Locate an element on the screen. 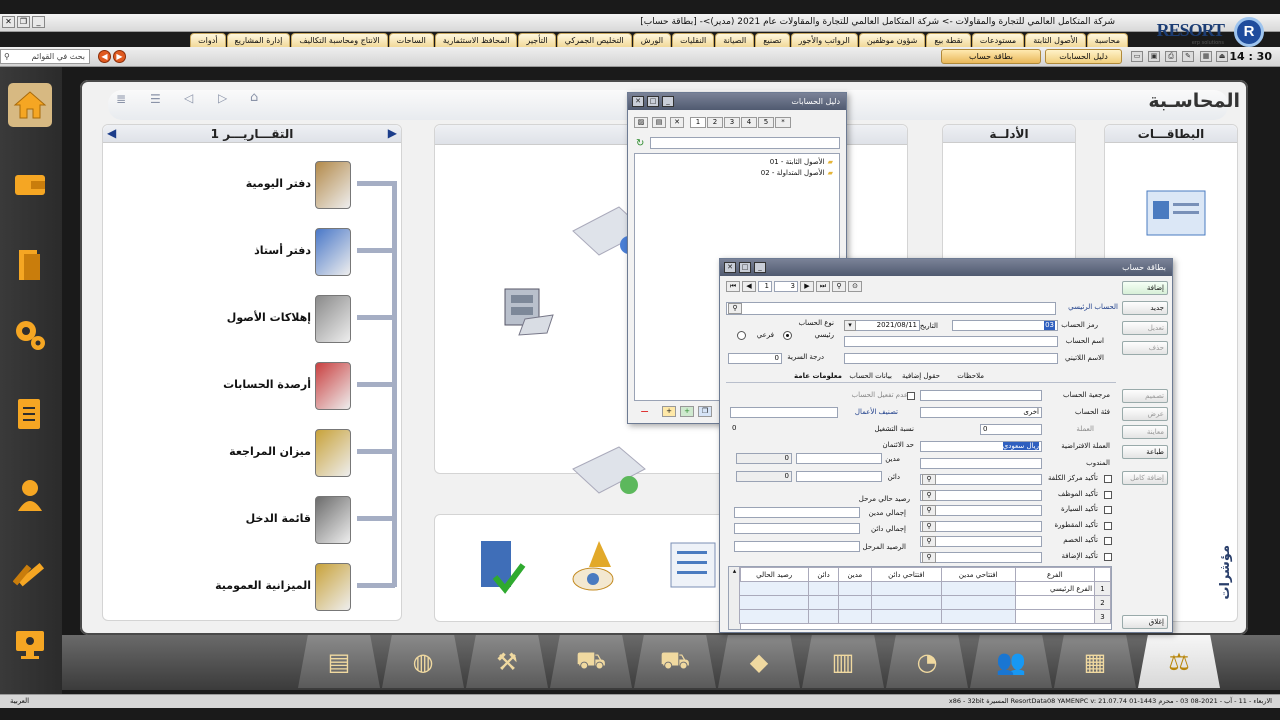 Image resolution: width=1280 pixels, height=720 pixels. record-page-input: 1 is located at coordinates (765, 286).